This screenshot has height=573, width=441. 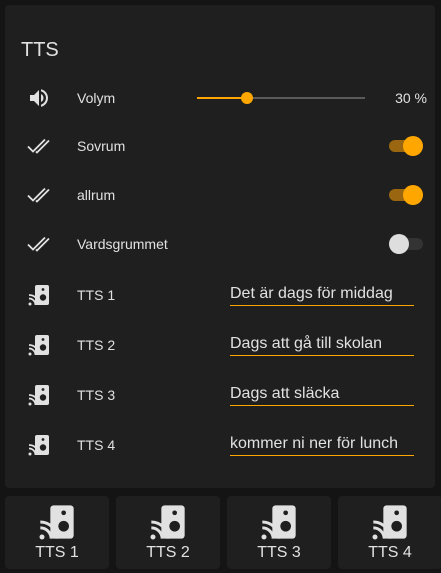 What do you see at coordinates (40, 50) in the screenshot?
I see `card-title: TTS` at bounding box center [40, 50].